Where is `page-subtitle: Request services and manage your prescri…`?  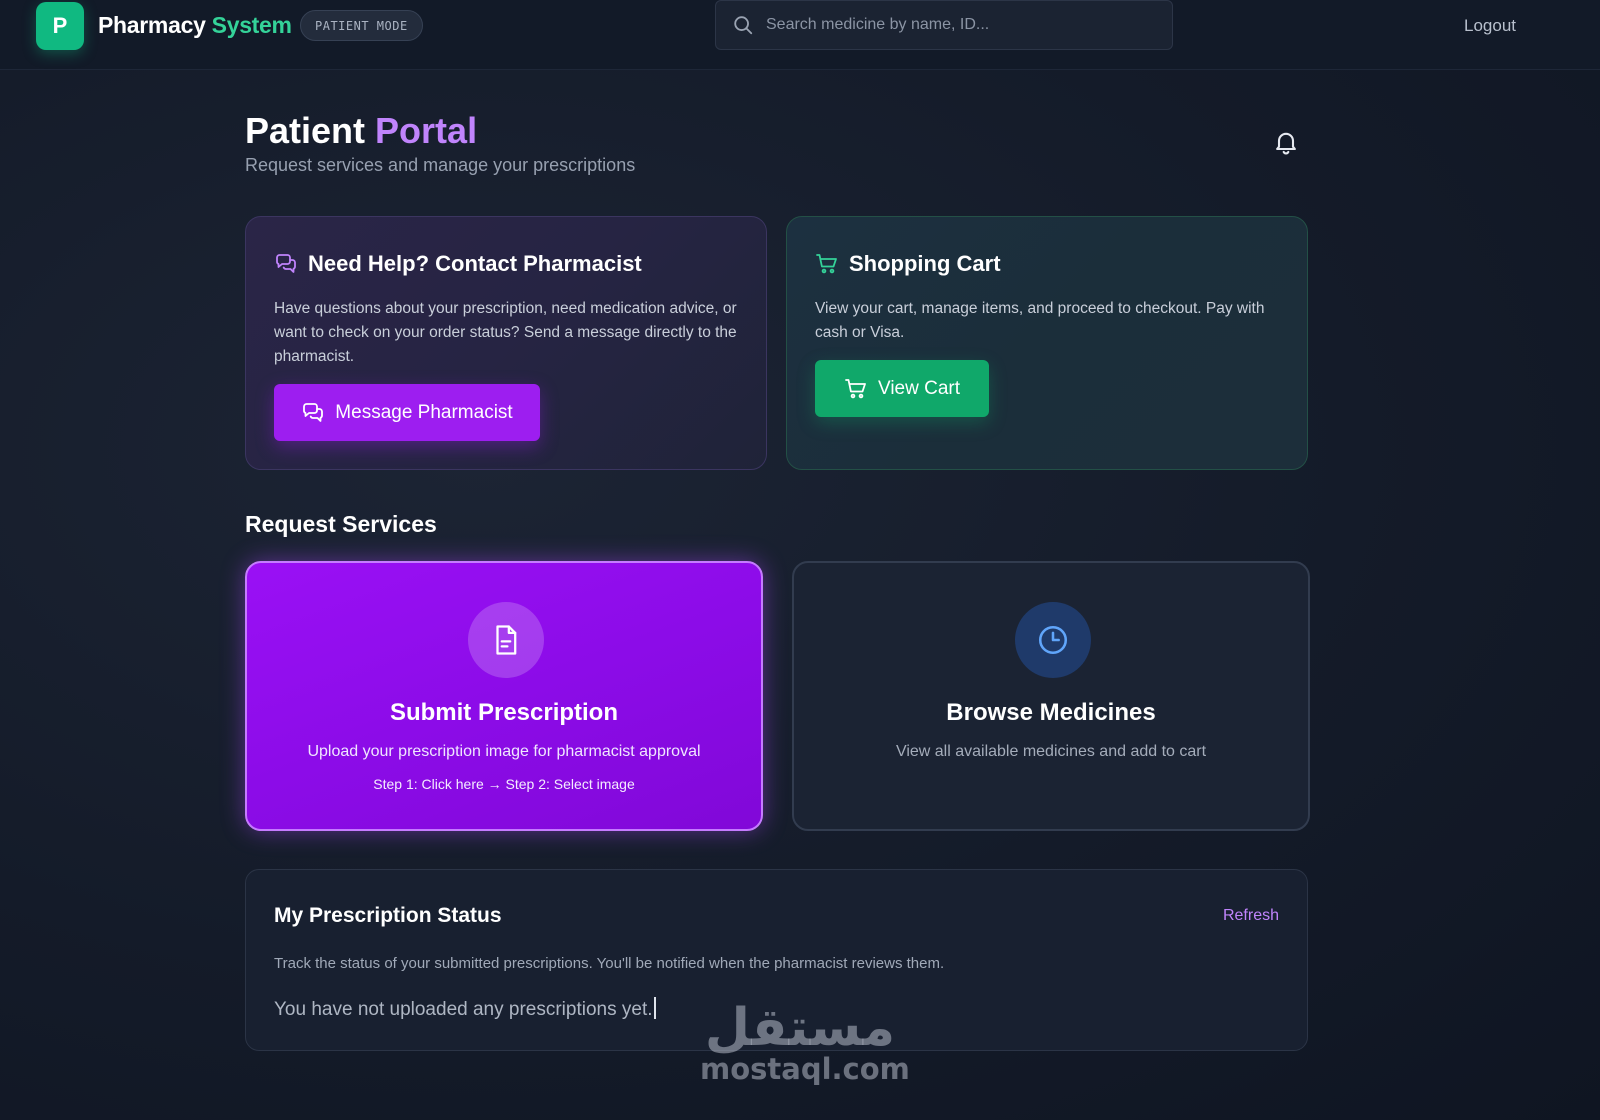
page-subtitle: Request services and manage your prescri… is located at coordinates (440, 165).